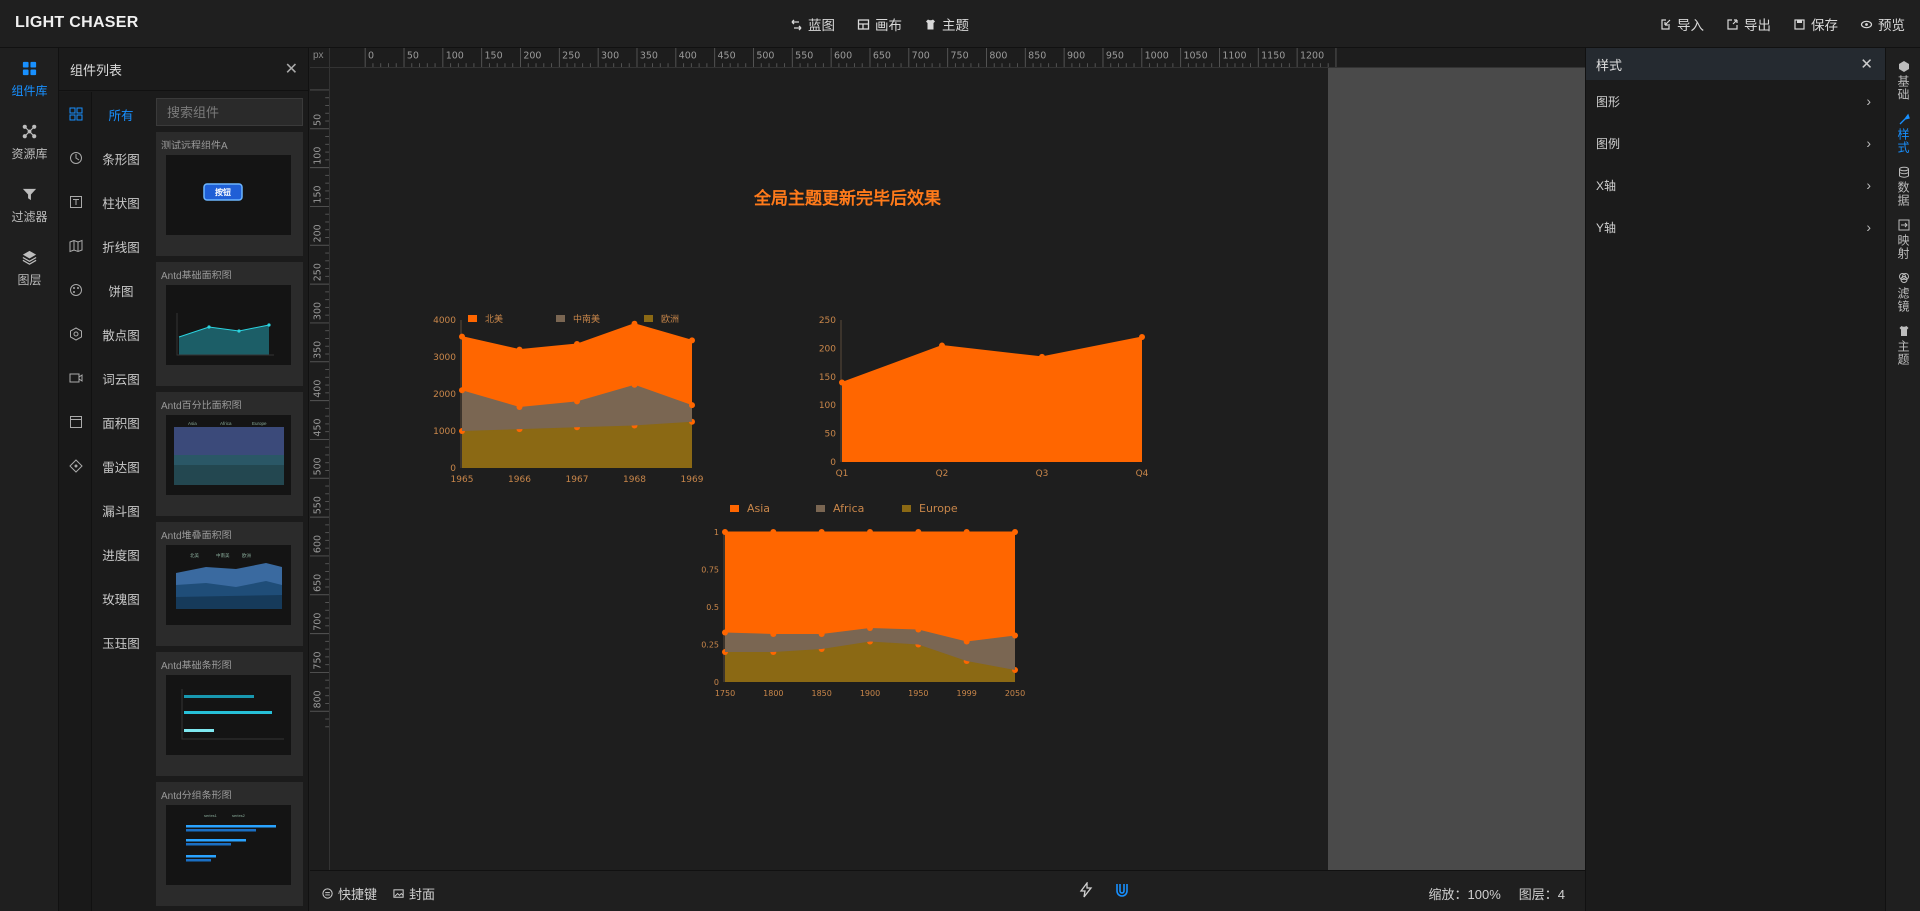 This screenshot has height=911, width=1920. I want to click on canvas-button: 画布, so click(879, 24).